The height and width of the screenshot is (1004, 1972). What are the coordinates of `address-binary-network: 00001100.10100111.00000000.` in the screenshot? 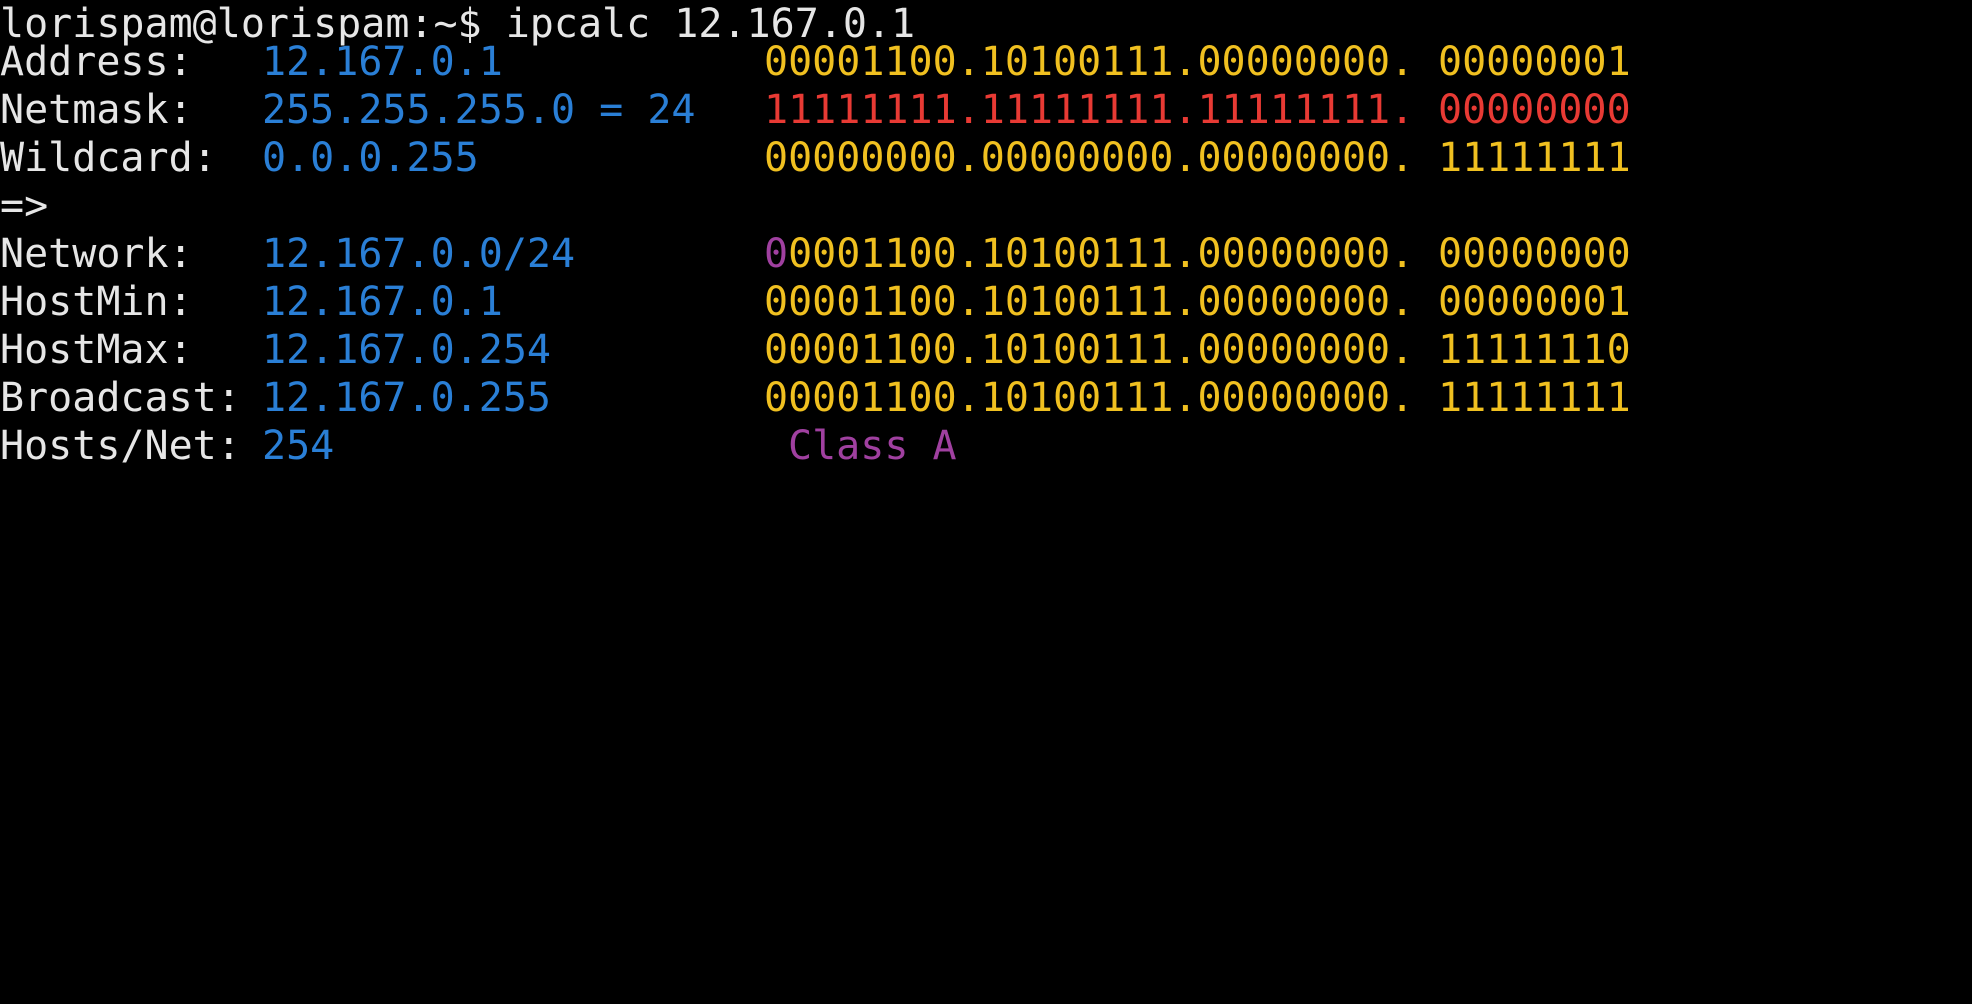 It's located at (1089, 62).